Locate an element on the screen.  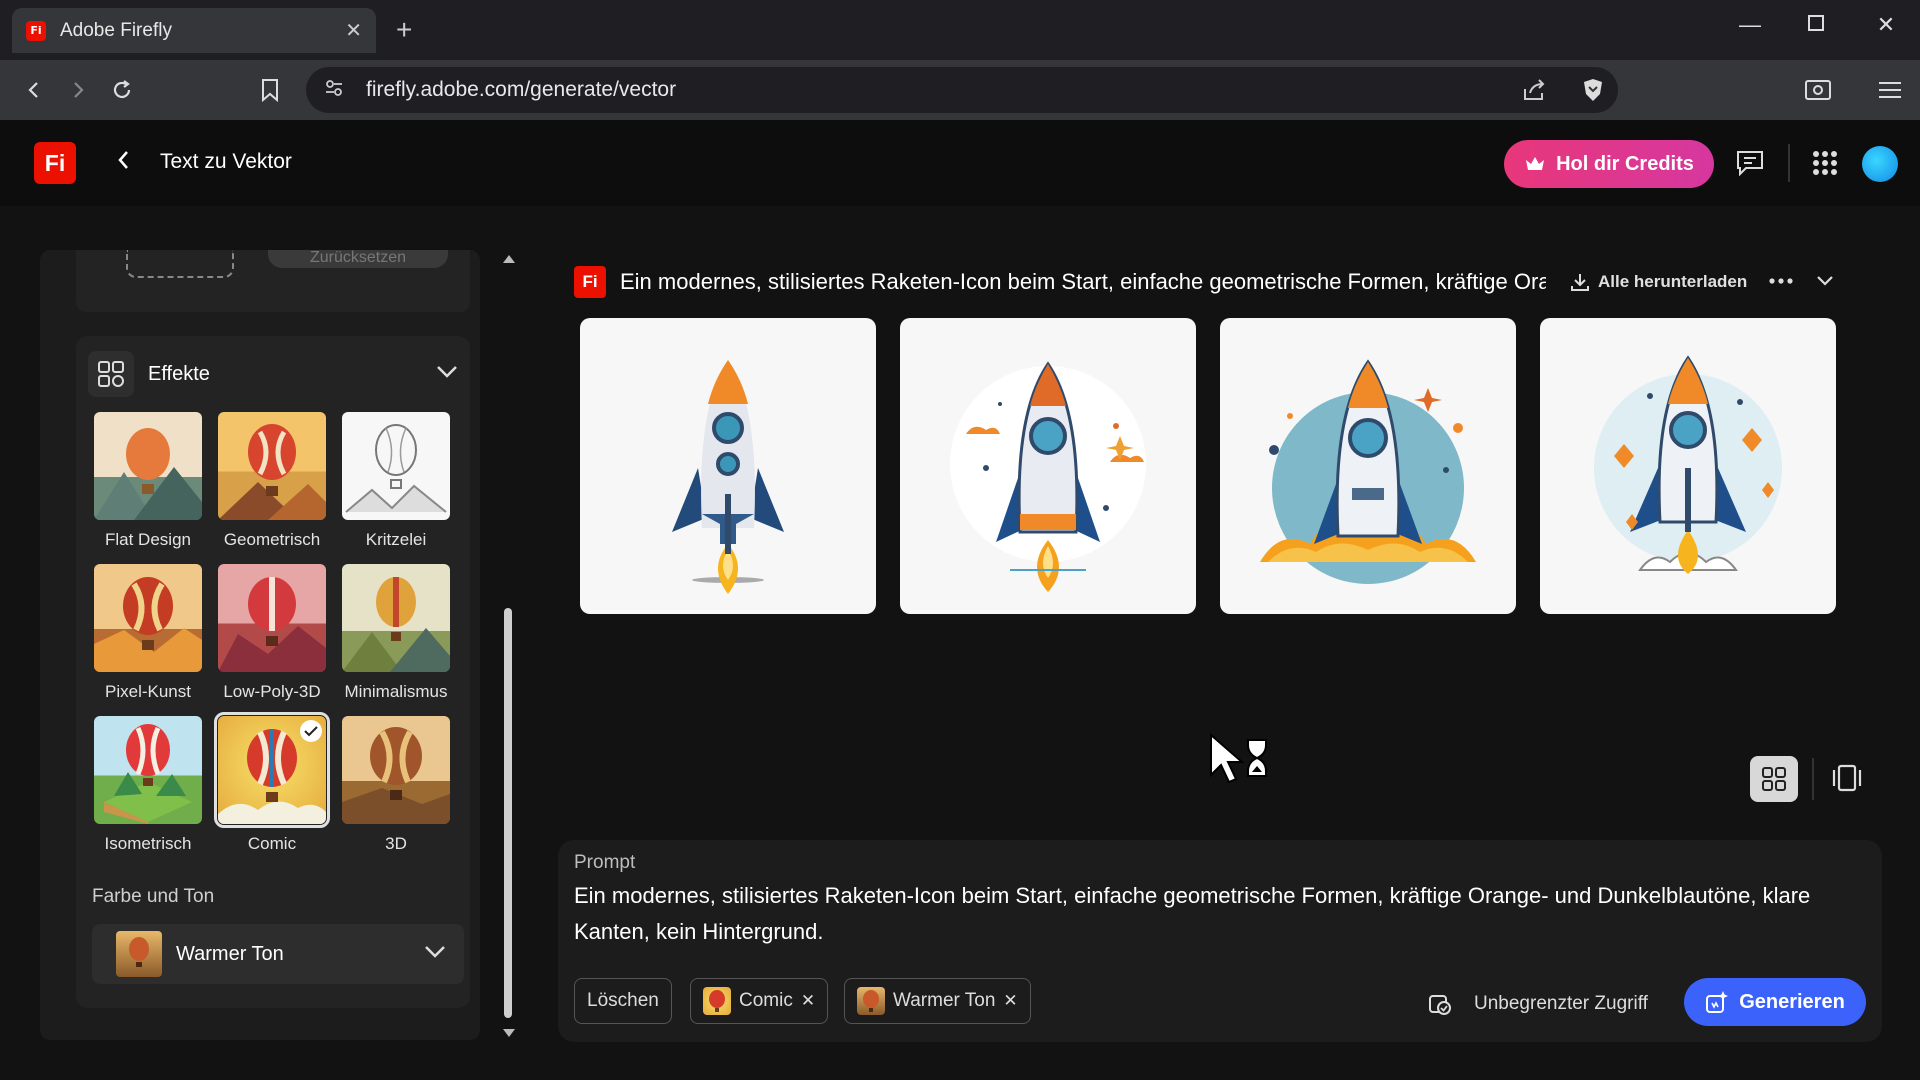
color-tone-select: Warmer Ton is located at coordinates (278, 954).